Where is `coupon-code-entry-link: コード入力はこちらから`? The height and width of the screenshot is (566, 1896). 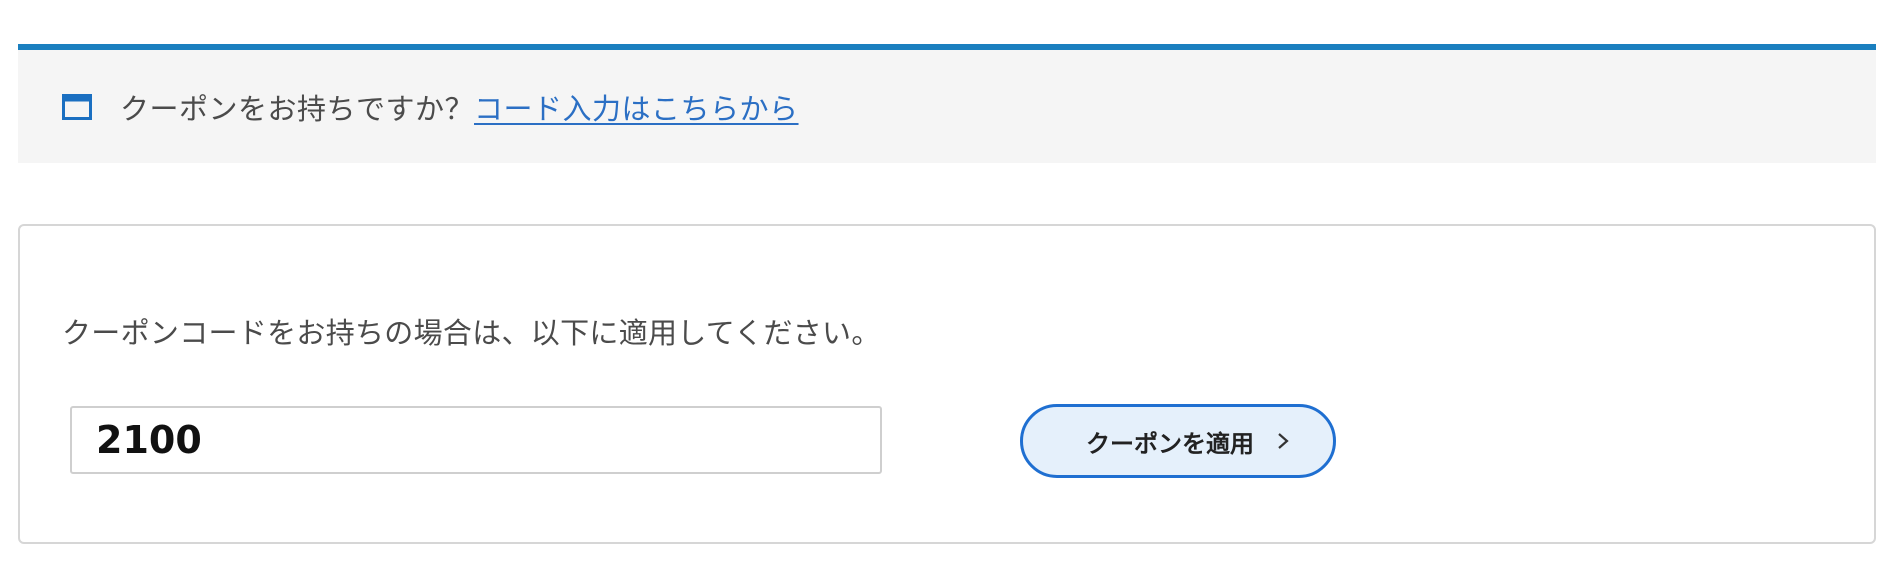 coupon-code-entry-link: コード入力はこちらから is located at coordinates (636, 107).